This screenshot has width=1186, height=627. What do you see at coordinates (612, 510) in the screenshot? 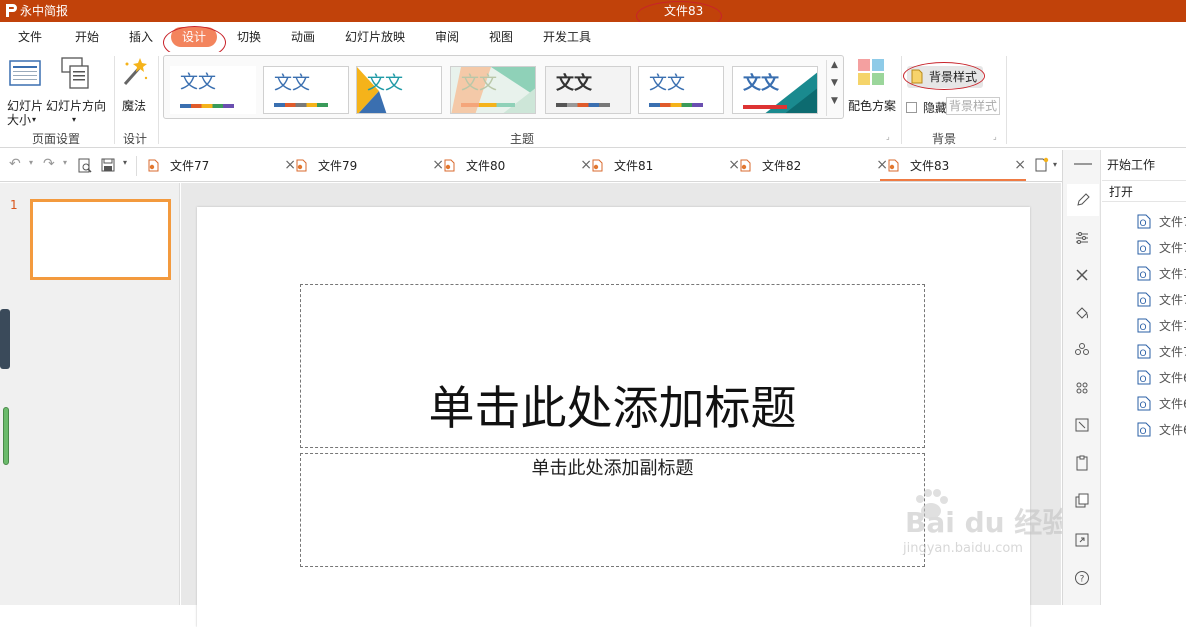
I see `subtitle-placeholder: 单击此处添加副标题` at bounding box center [612, 510].